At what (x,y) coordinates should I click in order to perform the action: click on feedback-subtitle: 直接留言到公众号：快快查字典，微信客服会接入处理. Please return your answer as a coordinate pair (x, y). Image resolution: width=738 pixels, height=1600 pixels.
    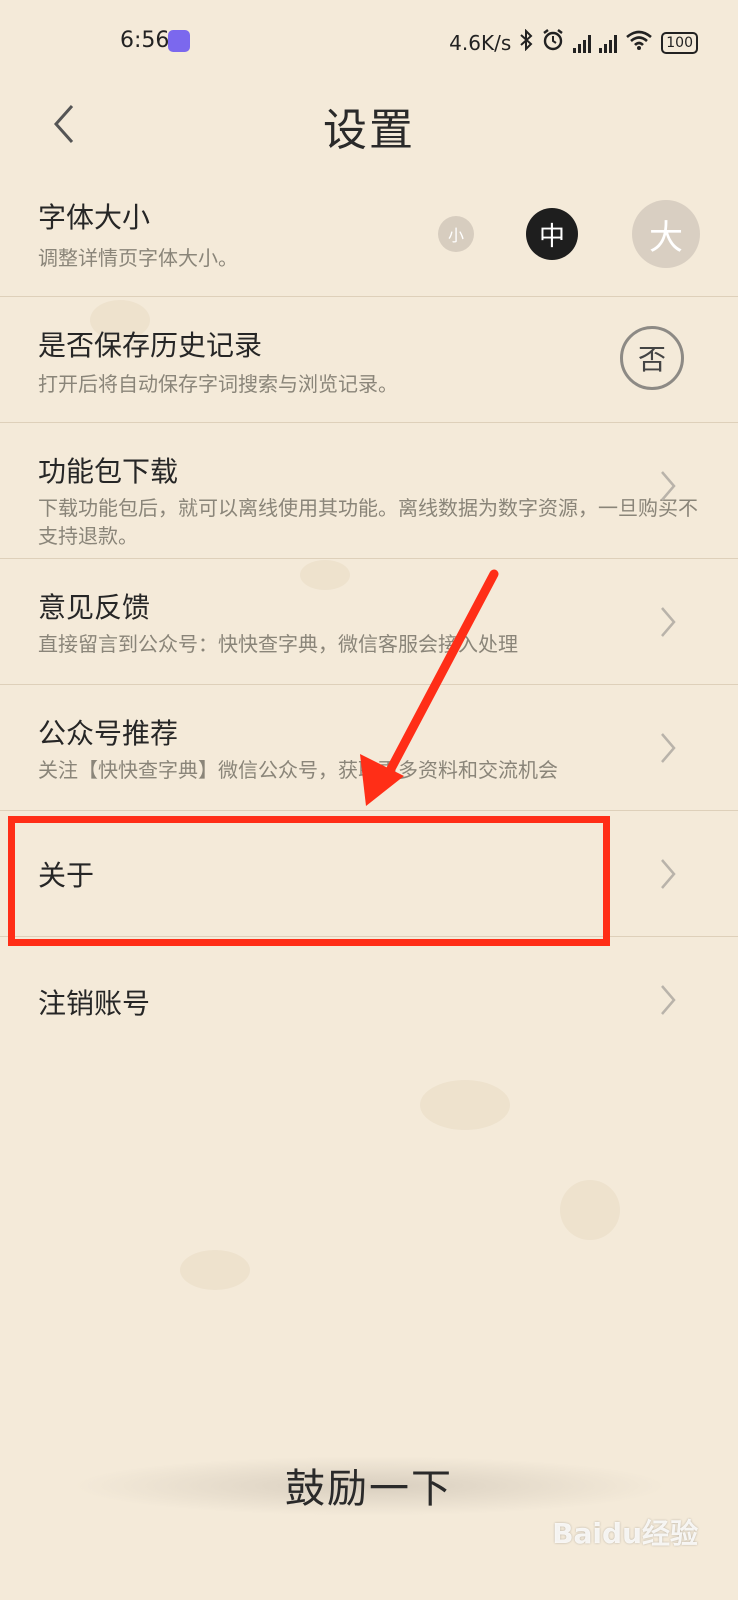
    Looking at the image, I should click on (278, 644).